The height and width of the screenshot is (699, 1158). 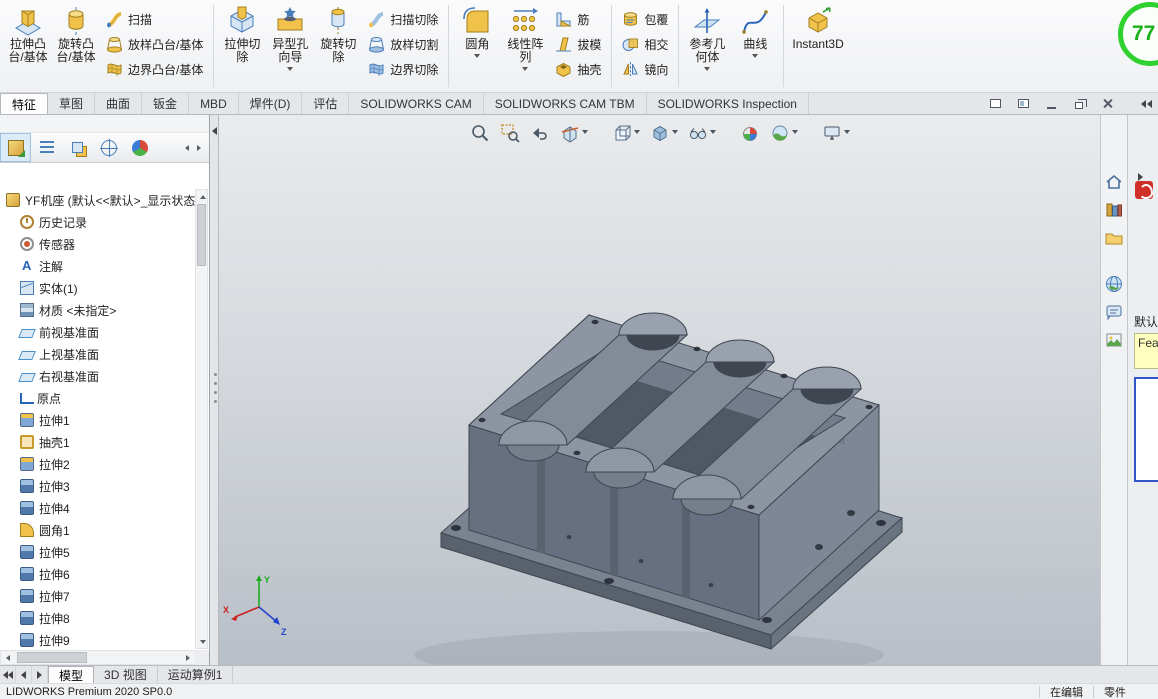 What do you see at coordinates (126, 674) in the screenshot?
I see `document-tab: 3D 视图` at bounding box center [126, 674].